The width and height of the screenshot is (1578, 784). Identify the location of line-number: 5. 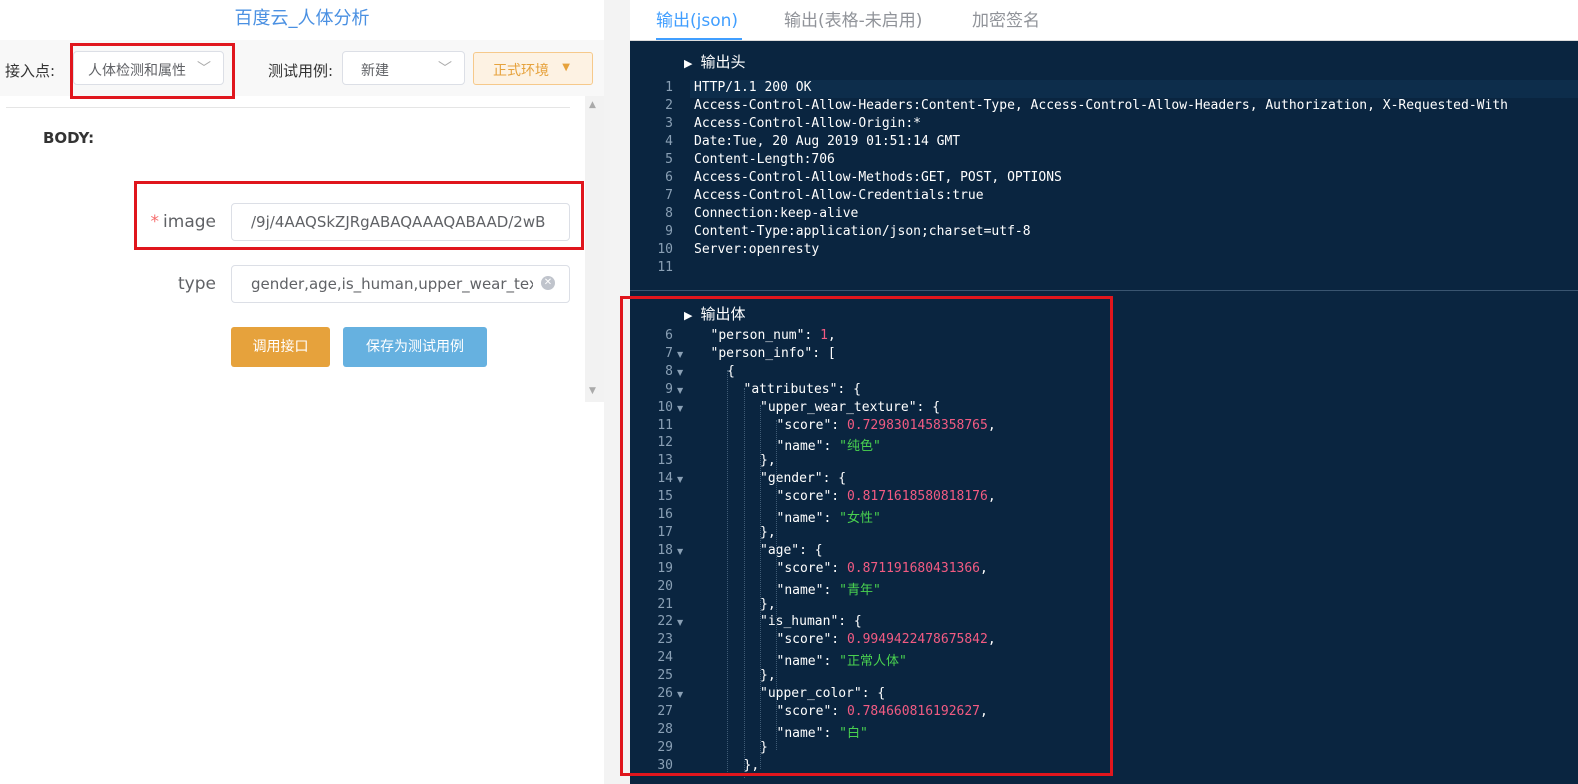
(669, 159).